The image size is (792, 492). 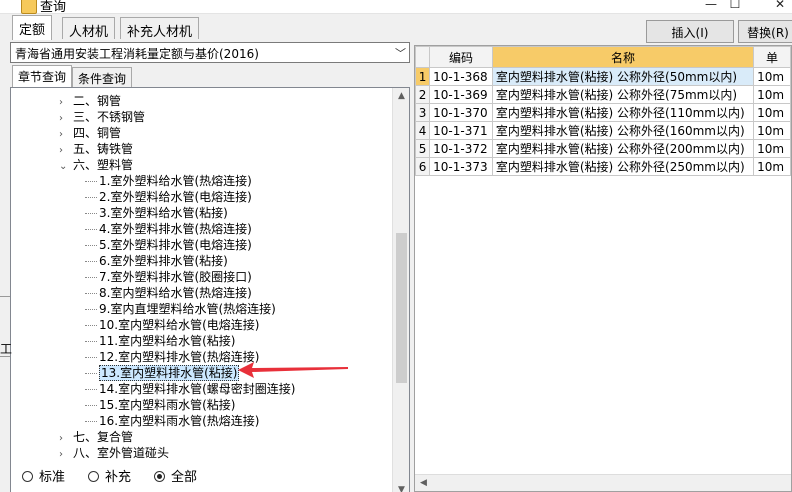 I want to click on tree-scrollbar: ▲ ▼, so click(x=400, y=290).